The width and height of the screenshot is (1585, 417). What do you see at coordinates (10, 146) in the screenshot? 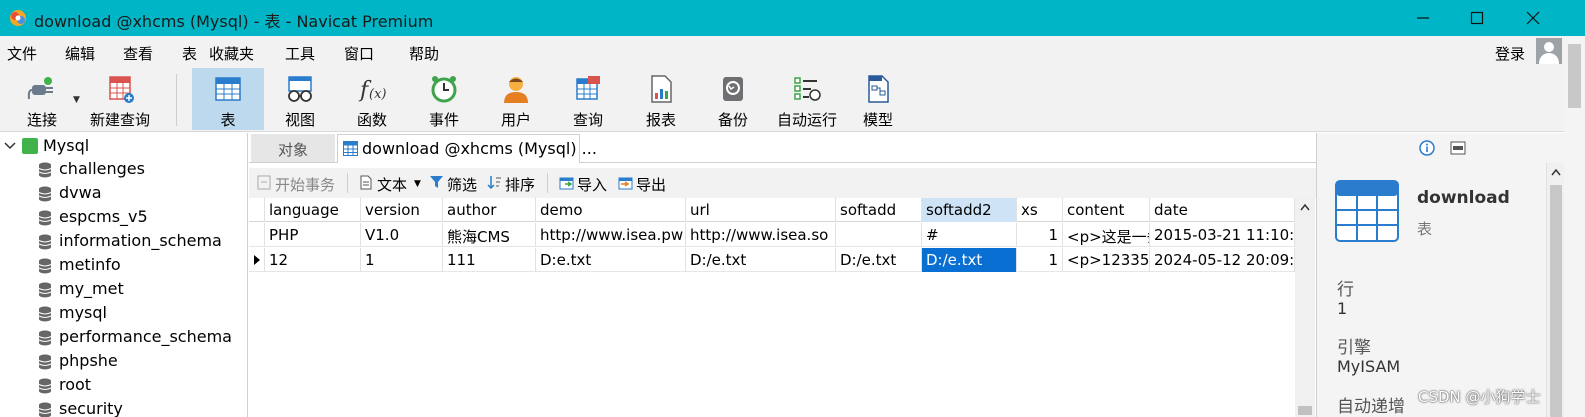
I see `chevron-down-icon` at bounding box center [10, 146].